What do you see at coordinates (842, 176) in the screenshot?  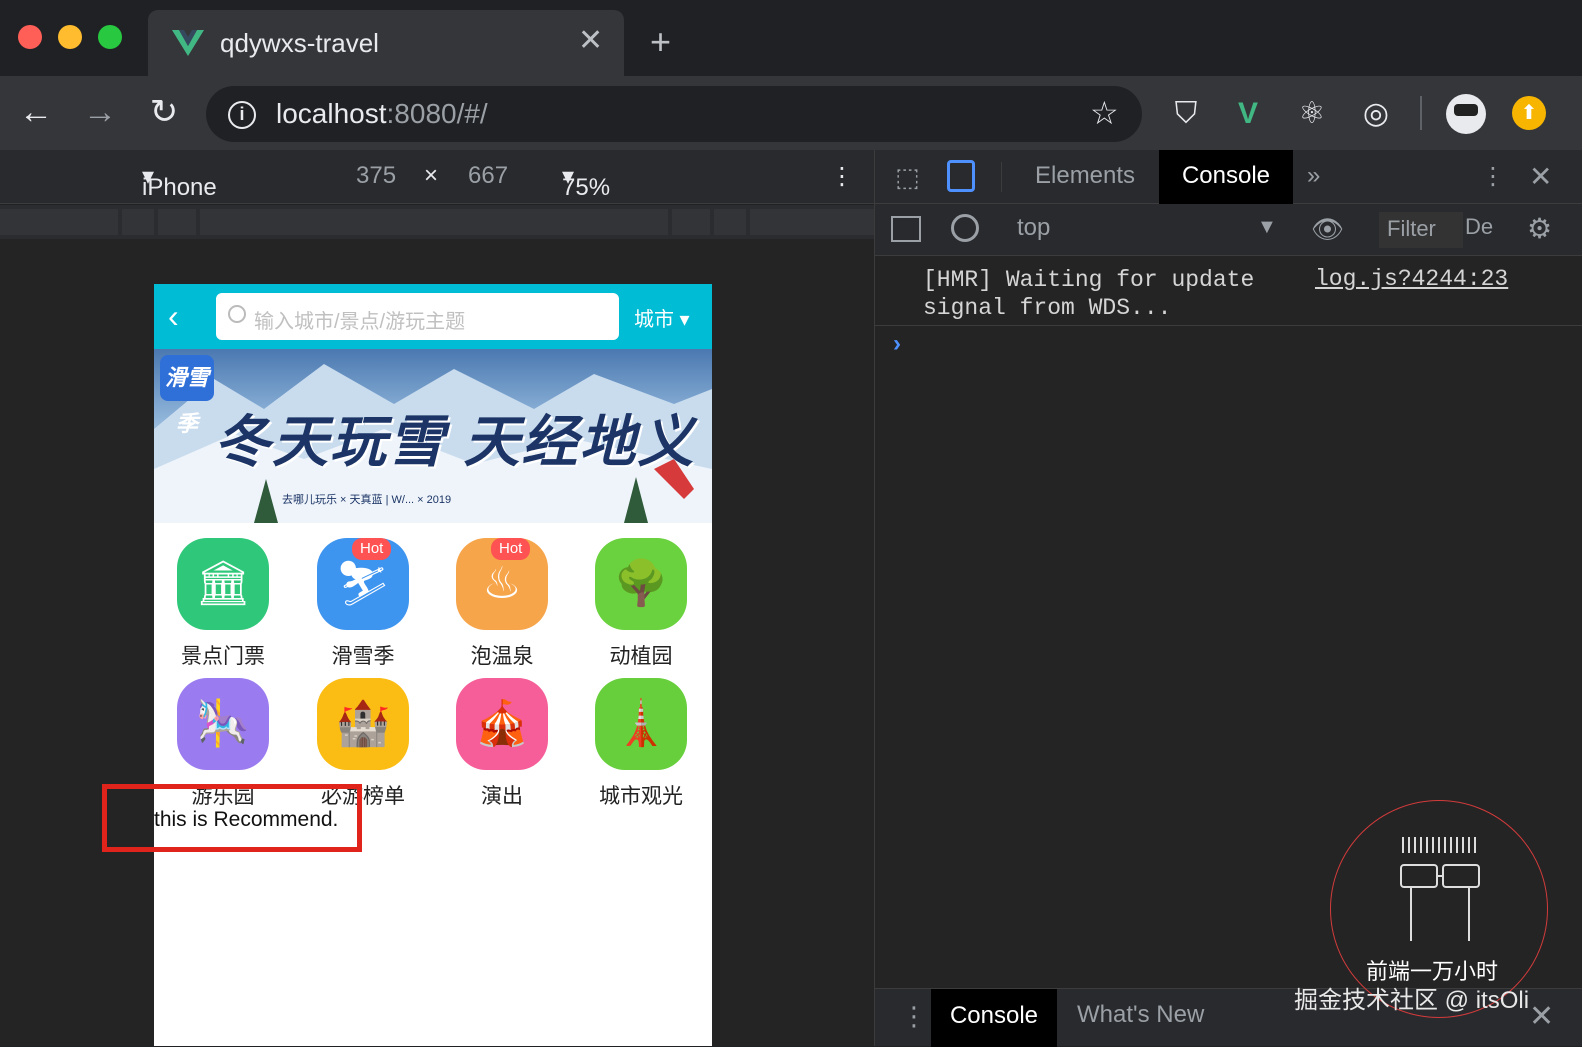 I see `device-toolbar-menu-icon: ⋮` at bounding box center [842, 176].